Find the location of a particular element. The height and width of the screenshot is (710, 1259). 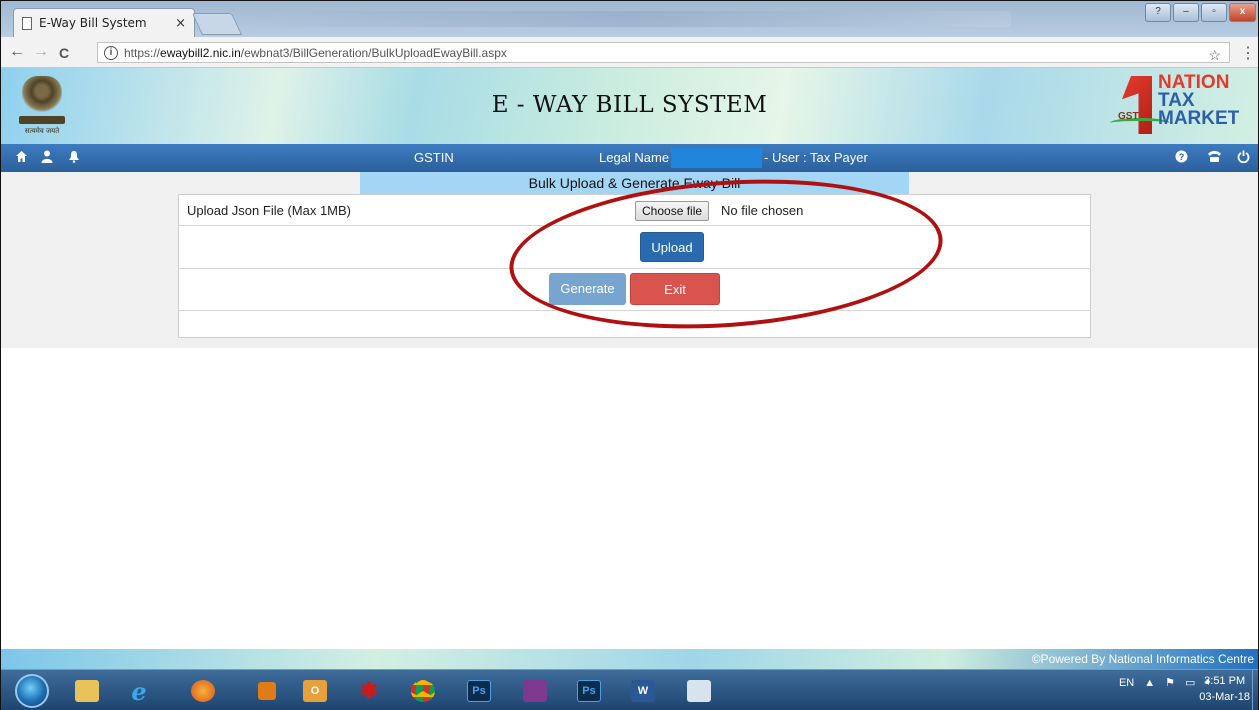

start-button is located at coordinates (32, 691).